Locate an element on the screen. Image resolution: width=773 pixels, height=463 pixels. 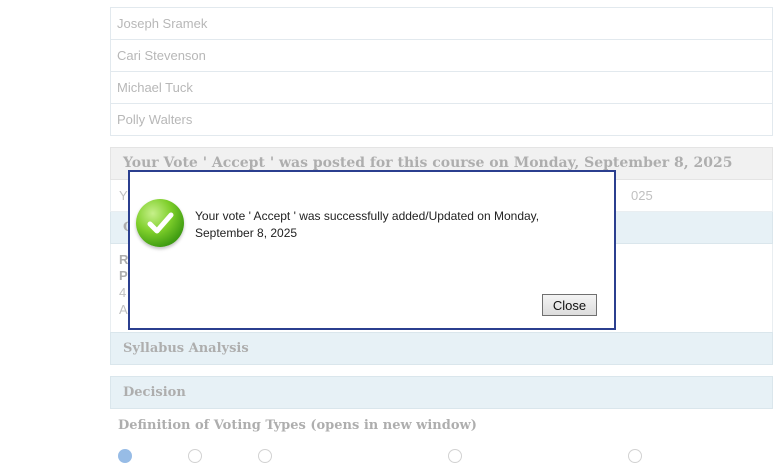
vote-detail-suffix: 025 is located at coordinates (642, 195).